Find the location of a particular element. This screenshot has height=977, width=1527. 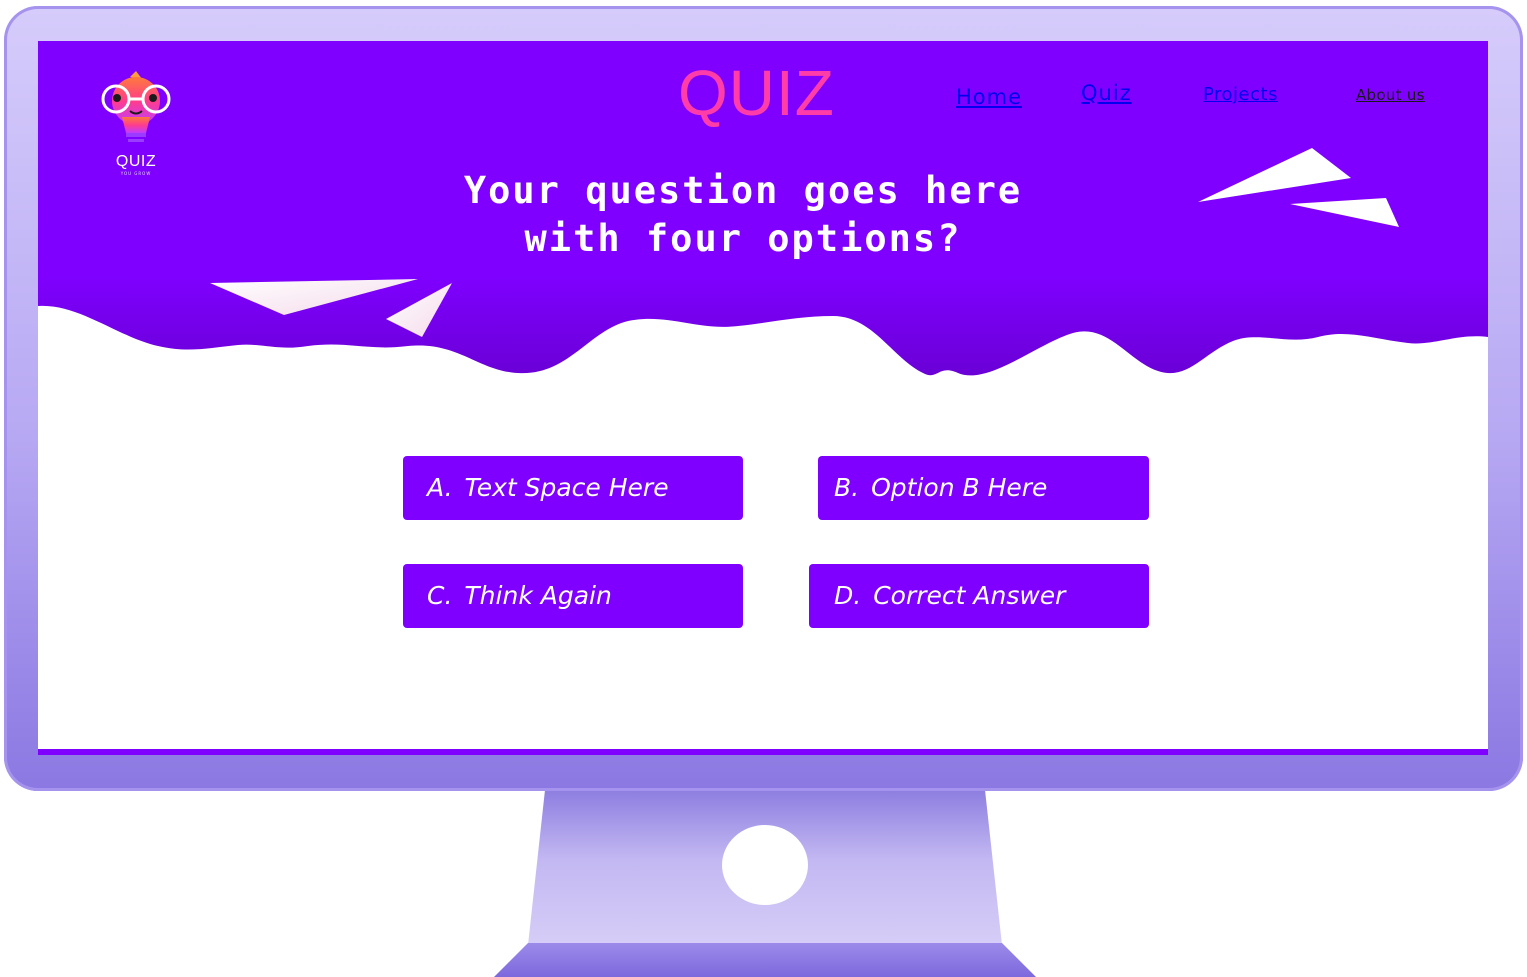

option-letter: A. is located at coordinates (440, 487).